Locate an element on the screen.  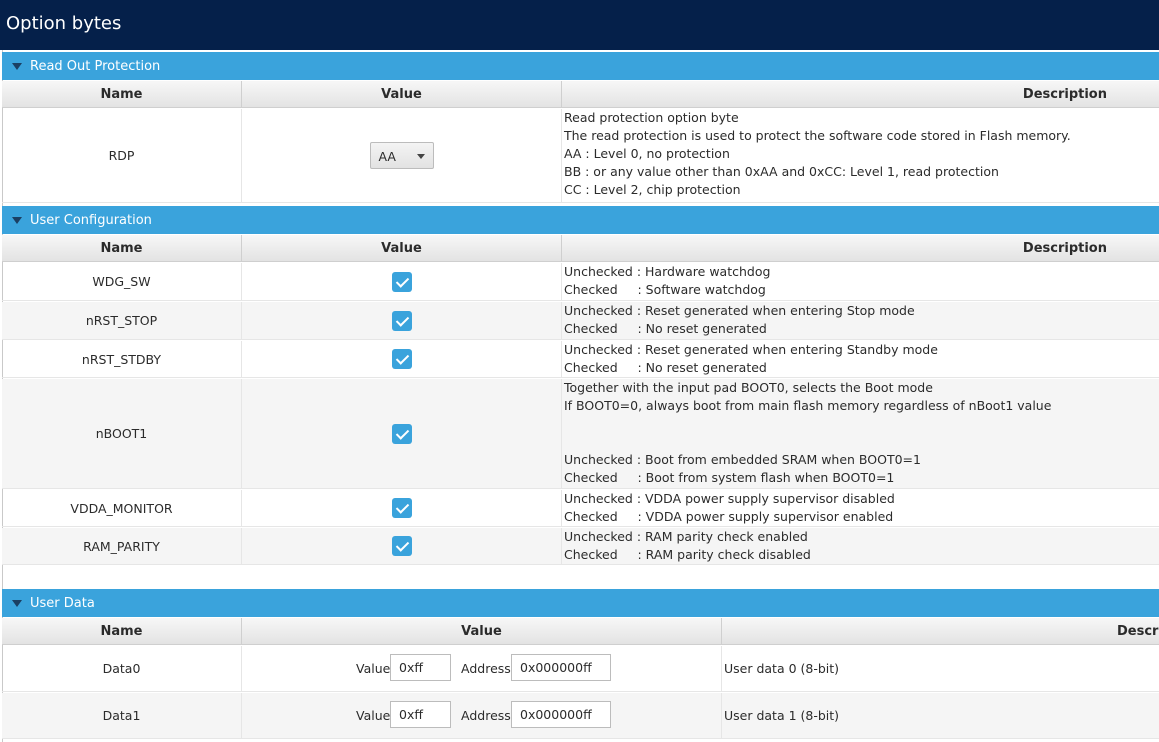
nrst-stop-checkbox is located at coordinates (401, 320).